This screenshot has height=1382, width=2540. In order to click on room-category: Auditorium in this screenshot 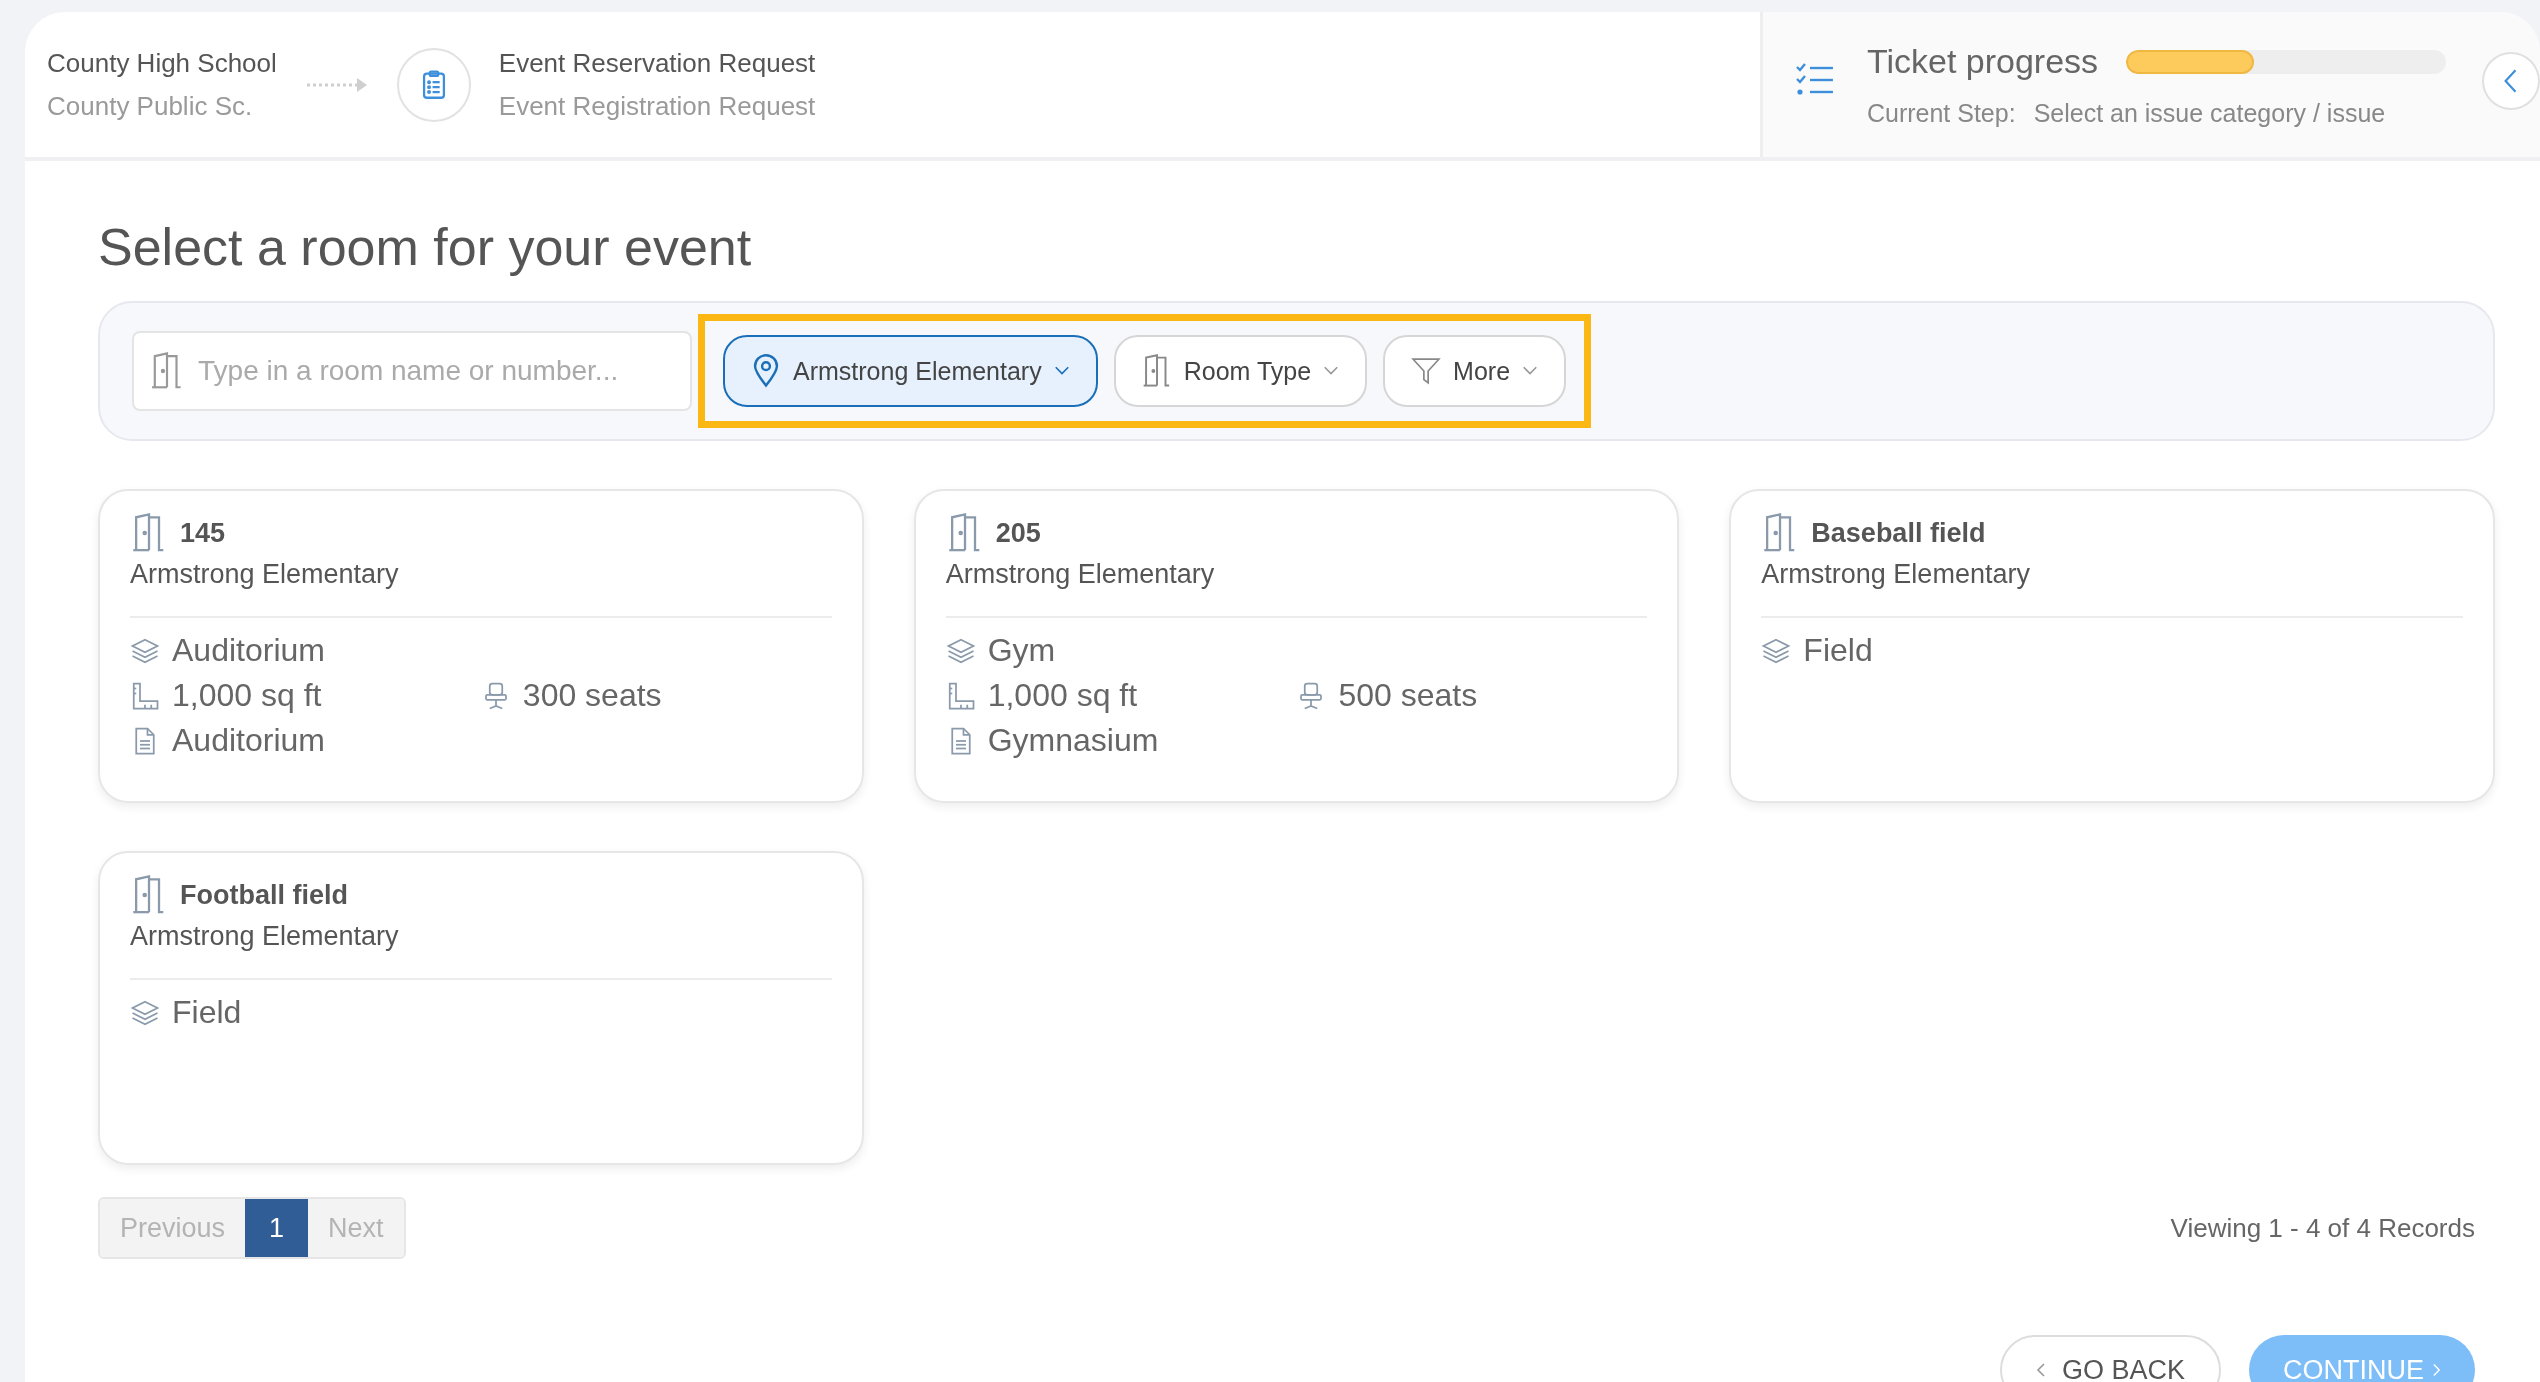, I will do `click(248, 650)`.